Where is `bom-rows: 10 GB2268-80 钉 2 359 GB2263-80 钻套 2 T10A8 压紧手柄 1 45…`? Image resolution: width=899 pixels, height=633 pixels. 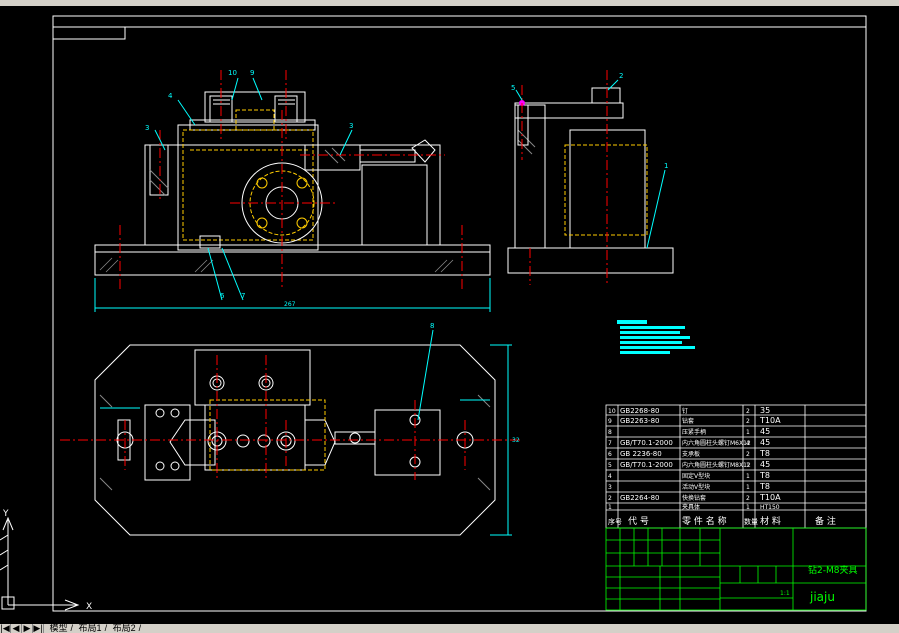 bom-rows: 10 GB2268-80 钉 2 359 GB2263-80 钻套 2 T10A8 压紧手柄 1 45… is located at coordinates (722, 466).